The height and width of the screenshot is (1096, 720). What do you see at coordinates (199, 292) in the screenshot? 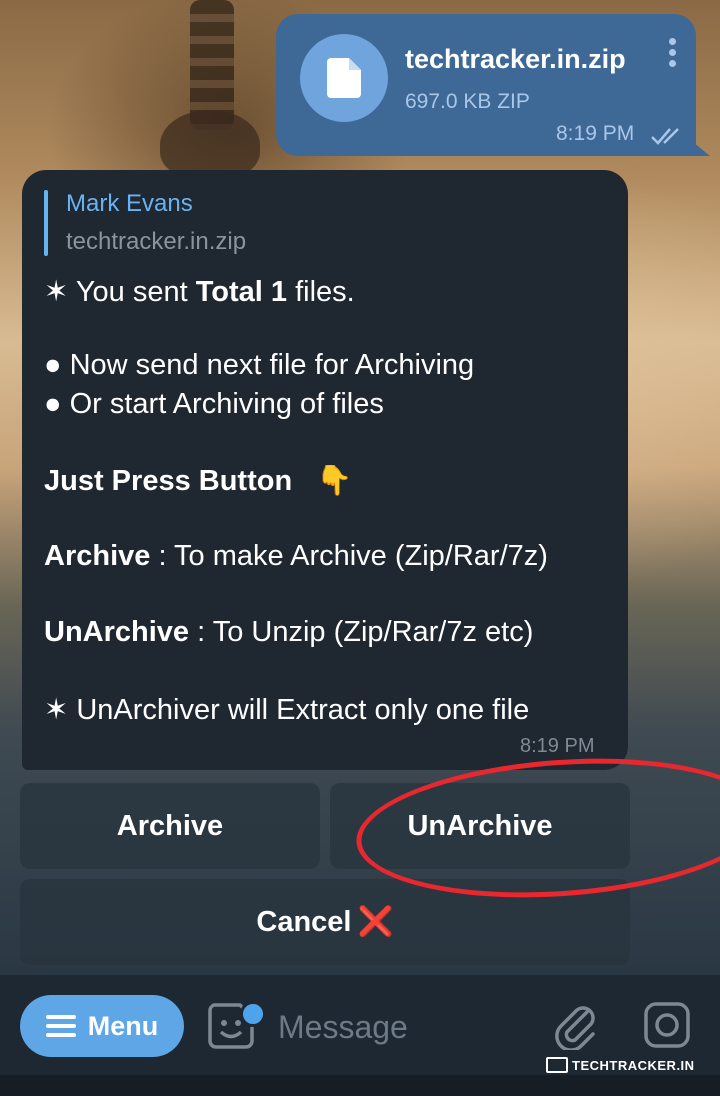
I see `message-line: ✶ You sent Total 1 files.` at bounding box center [199, 292].